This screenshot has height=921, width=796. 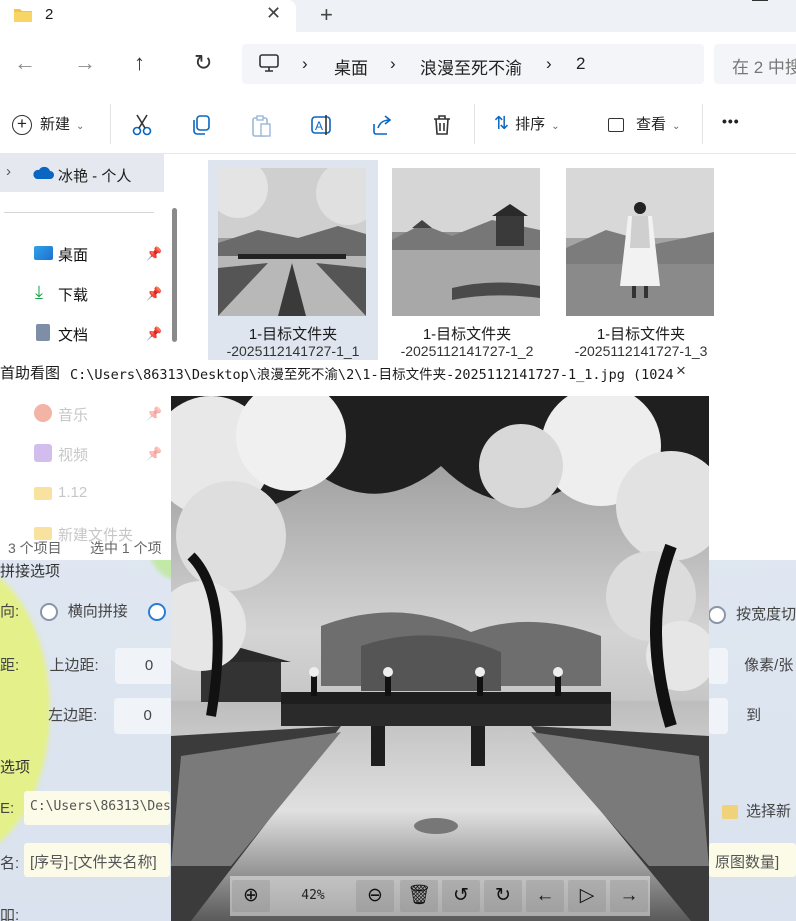 I want to click on options-header: 拼接选项, so click(x=30, y=571).